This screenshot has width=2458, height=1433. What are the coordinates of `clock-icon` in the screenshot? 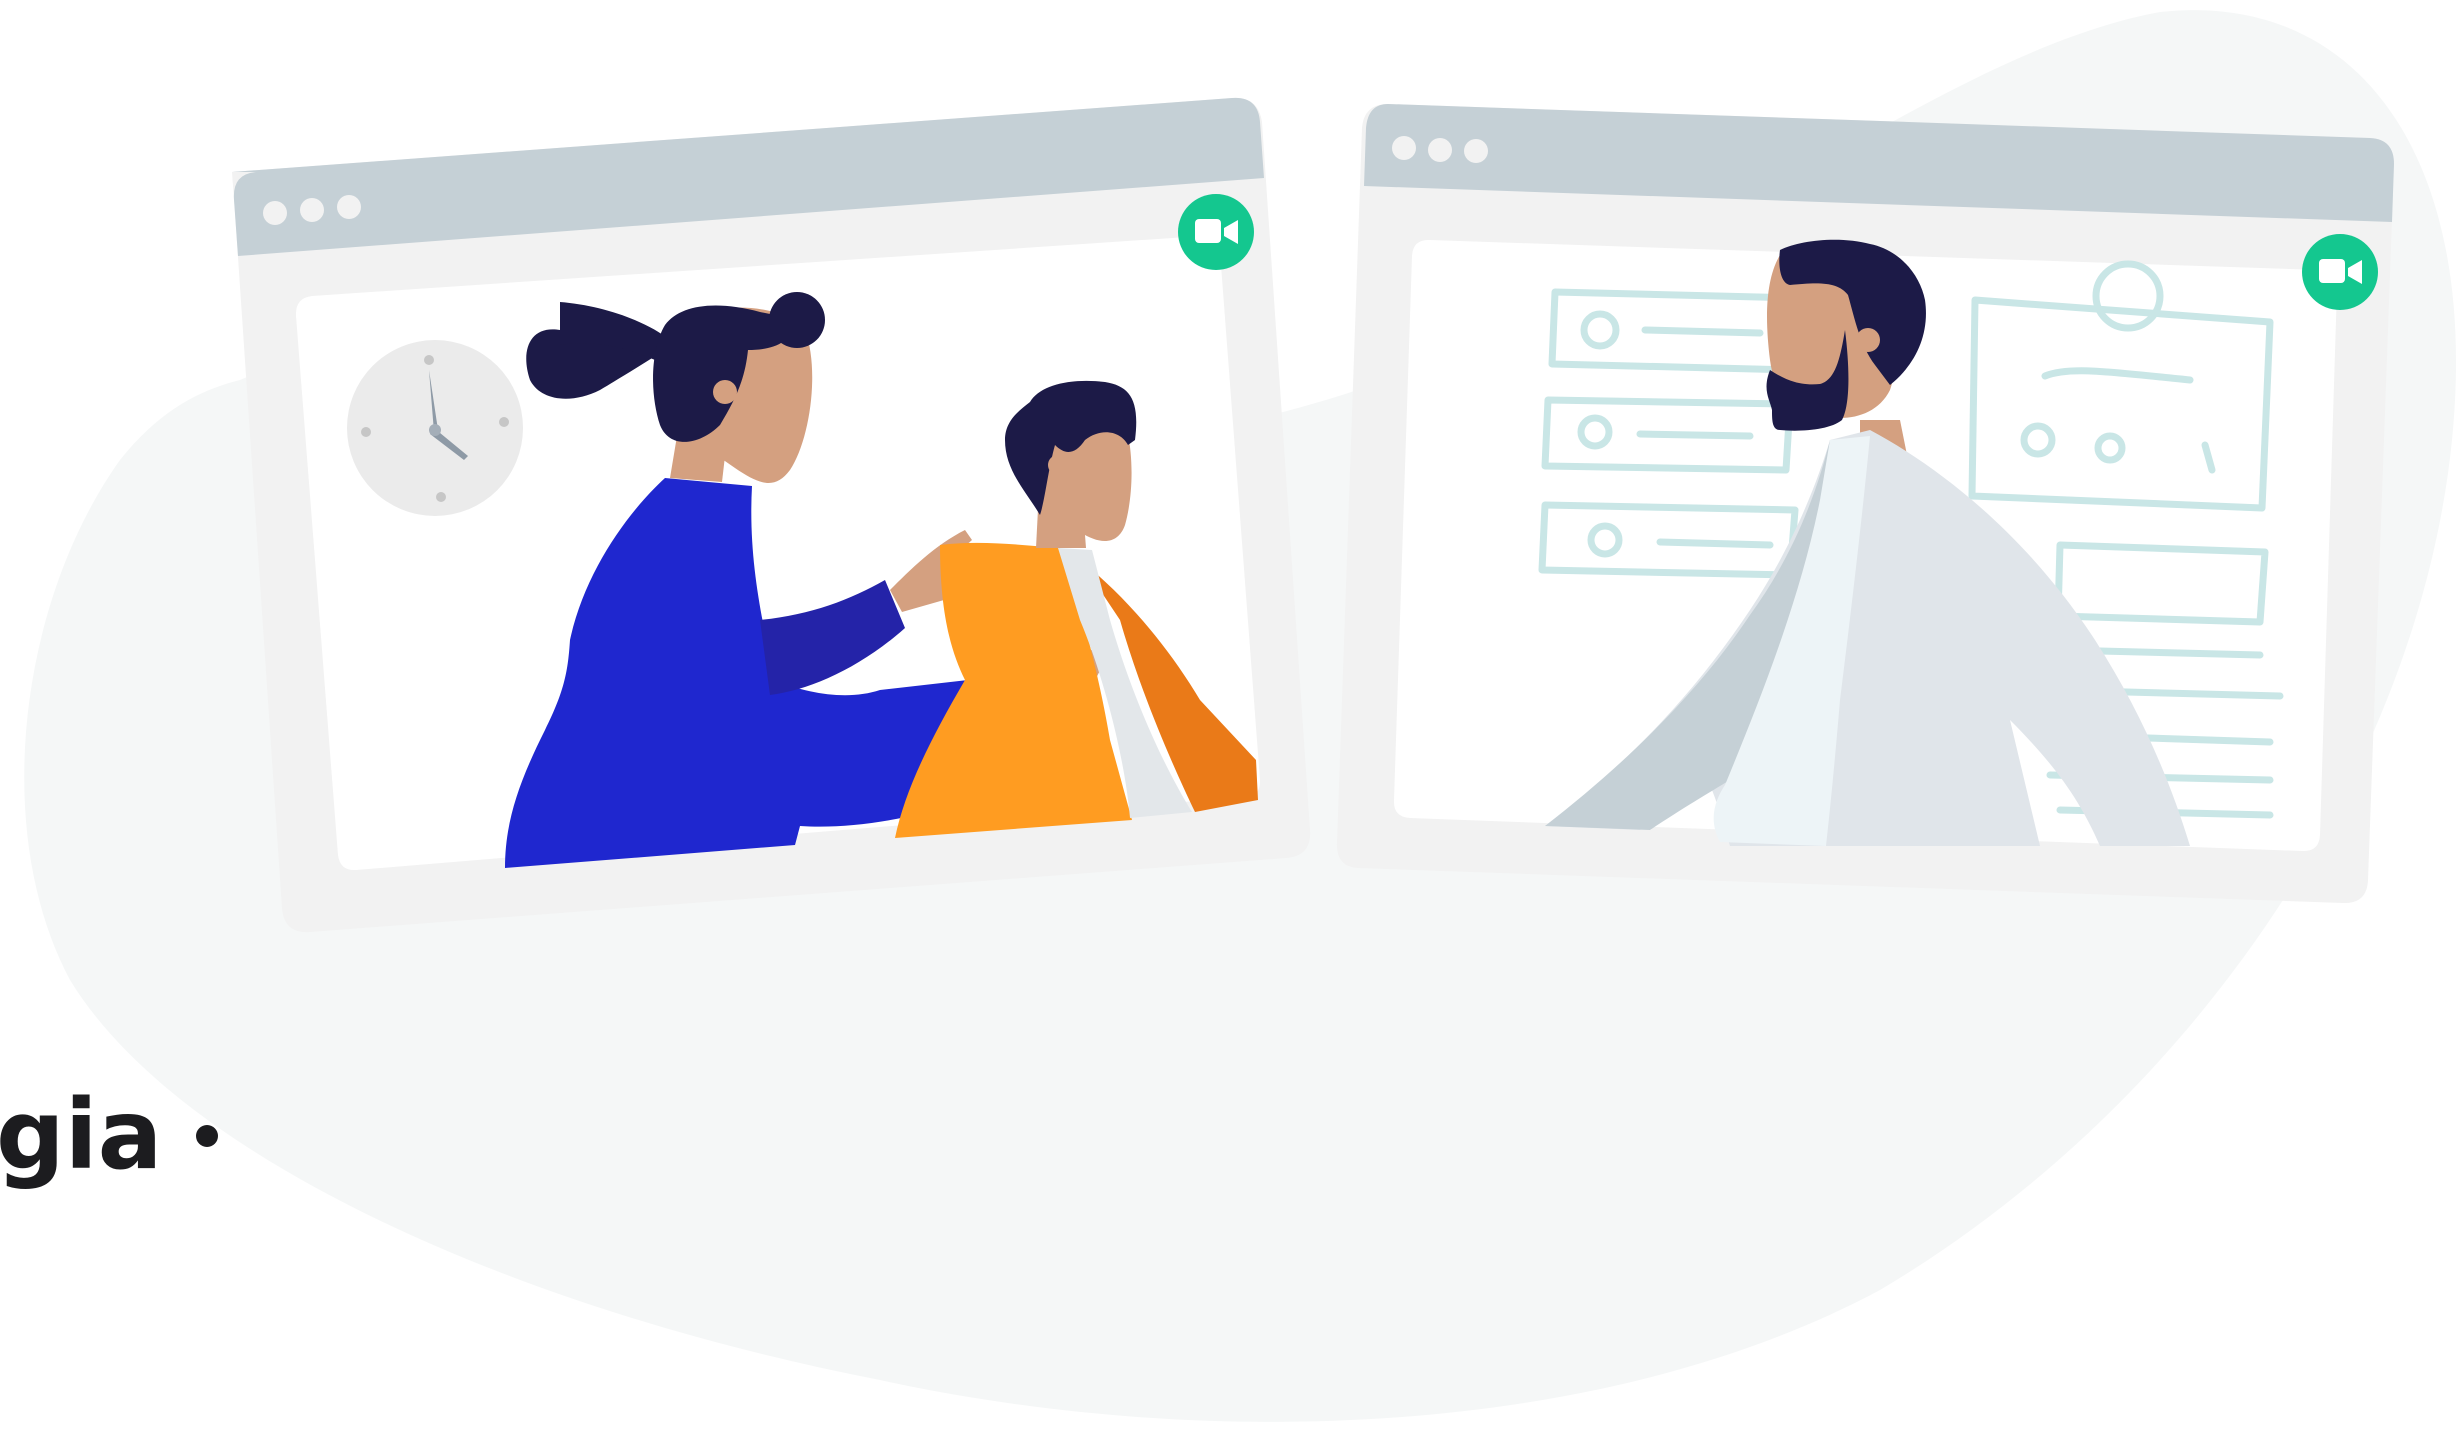 It's located at (435, 428).